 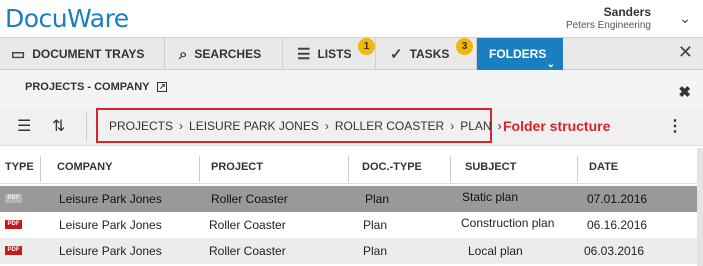 I want to click on breadcrumb-item-doctype: PLAN, so click(x=475, y=126).